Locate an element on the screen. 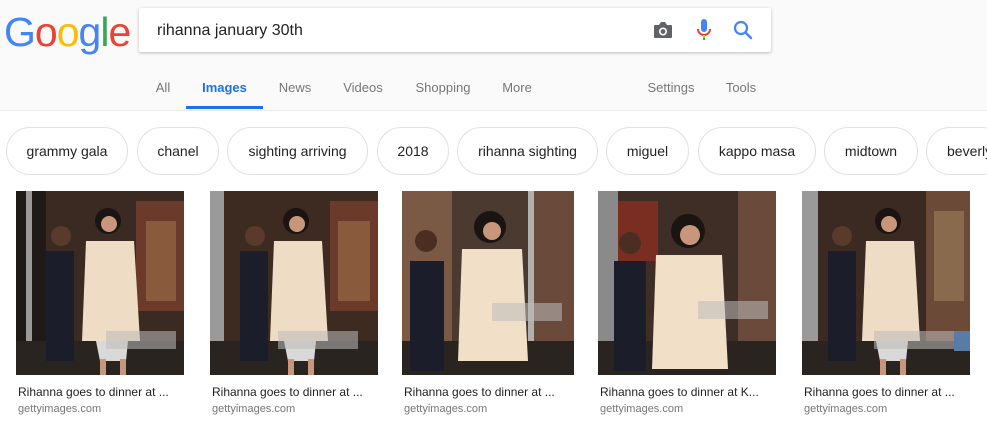 This screenshot has width=987, height=426. tab-settings: Settings is located at coordinates (671, 88).